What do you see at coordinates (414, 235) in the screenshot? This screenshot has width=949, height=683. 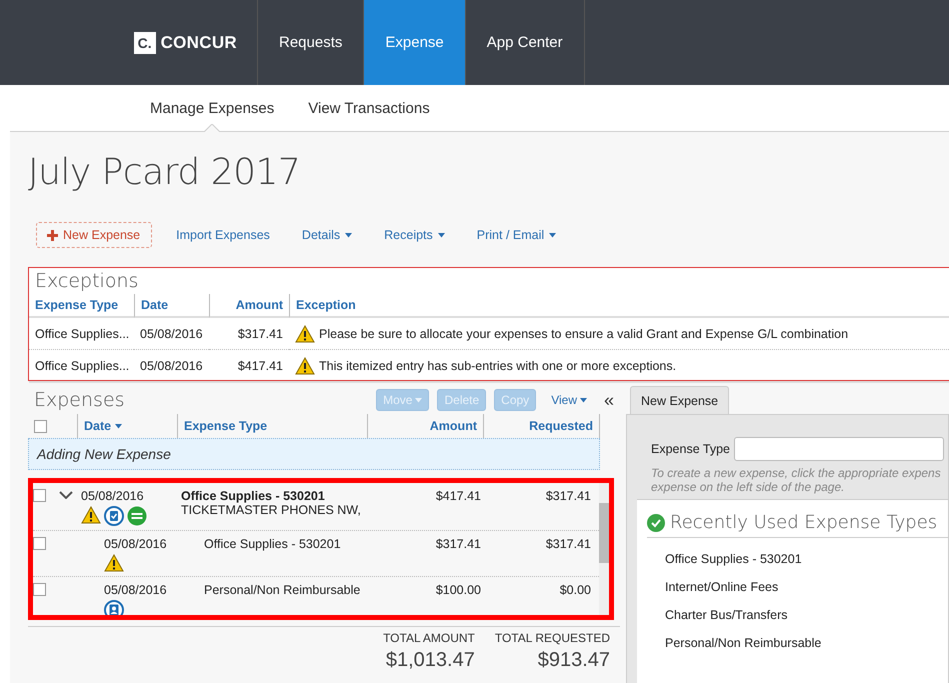 I see `toolbar-link: Receipts` at bounding box center [414, 235].